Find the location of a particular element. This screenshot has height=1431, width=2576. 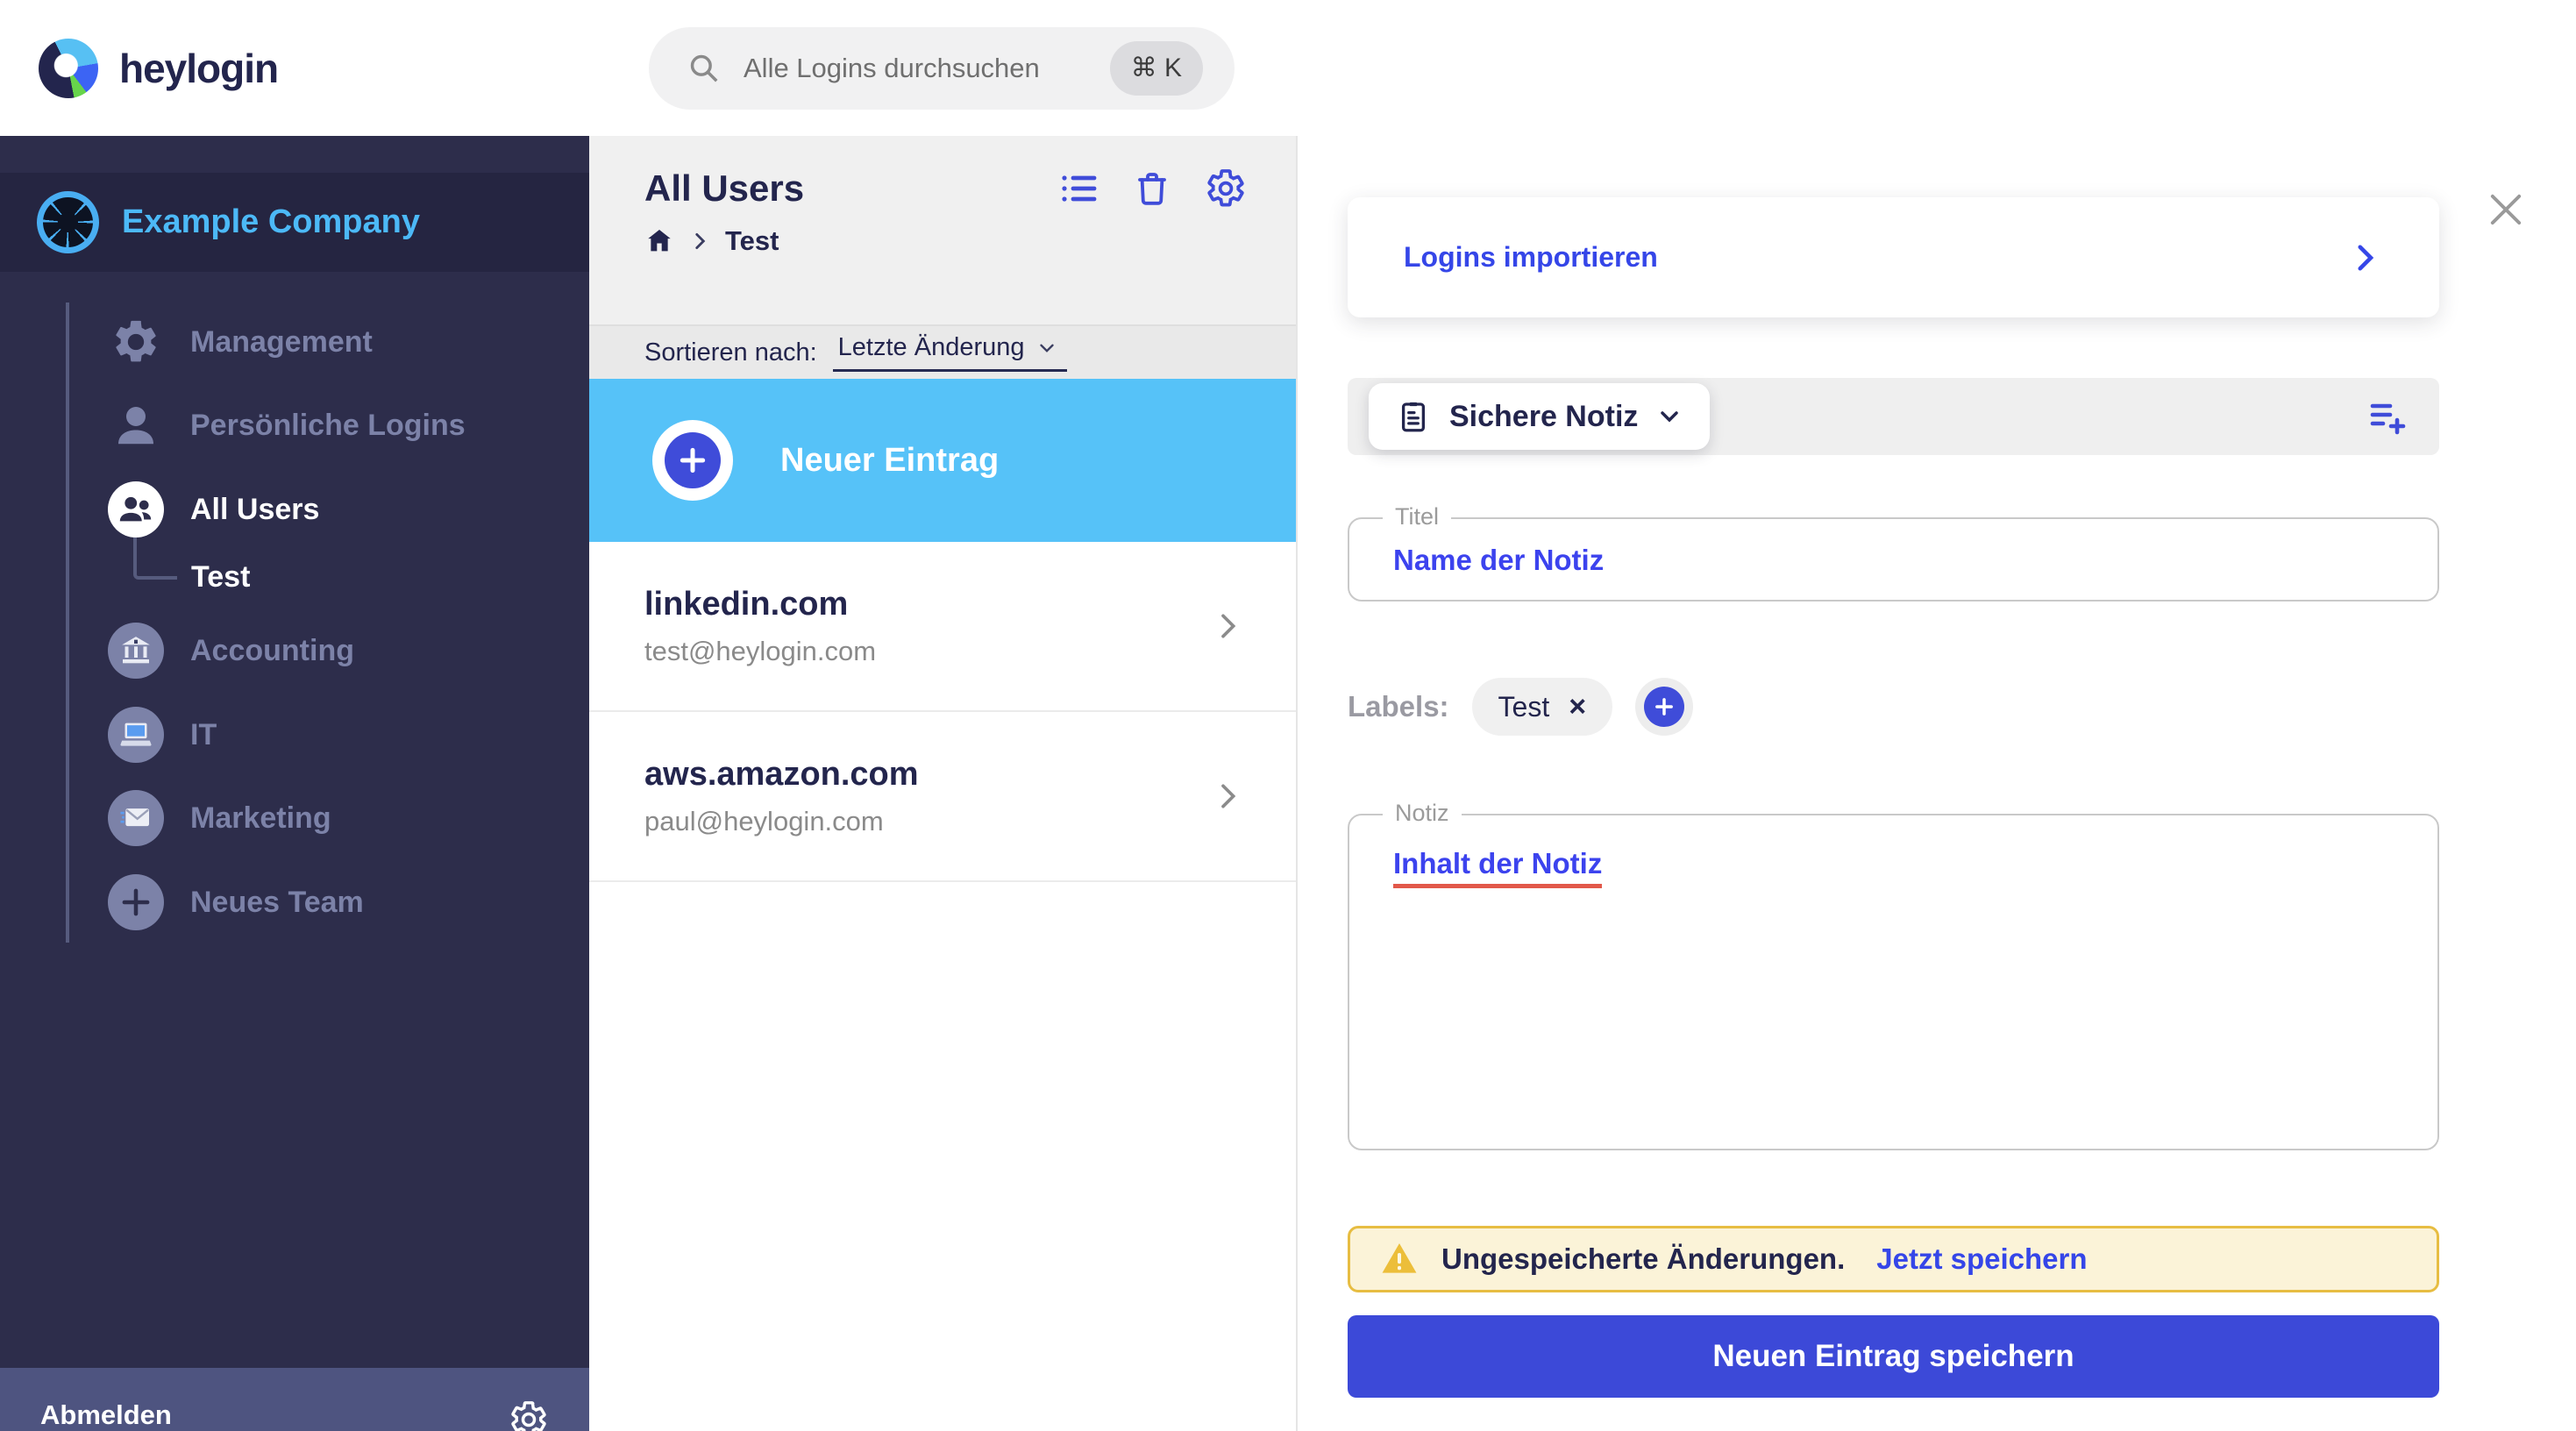

login-title: aws.amazon.com is located at coordinates (781, 774).